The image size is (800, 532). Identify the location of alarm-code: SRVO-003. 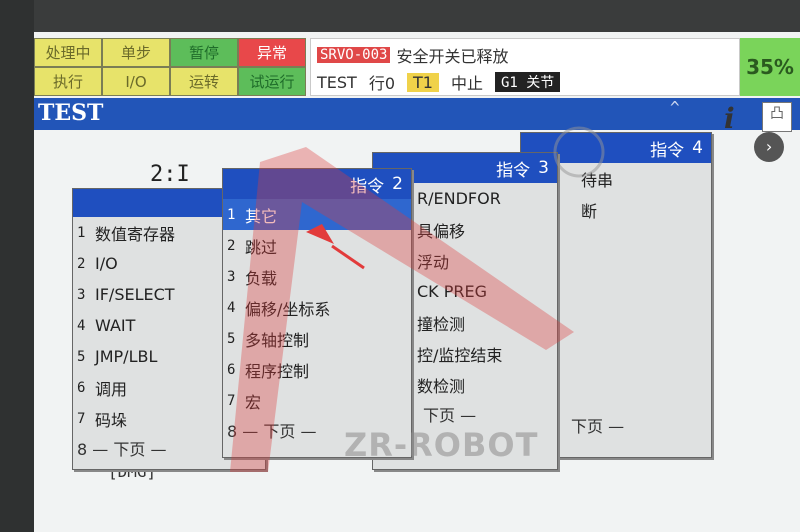
(354, 55).